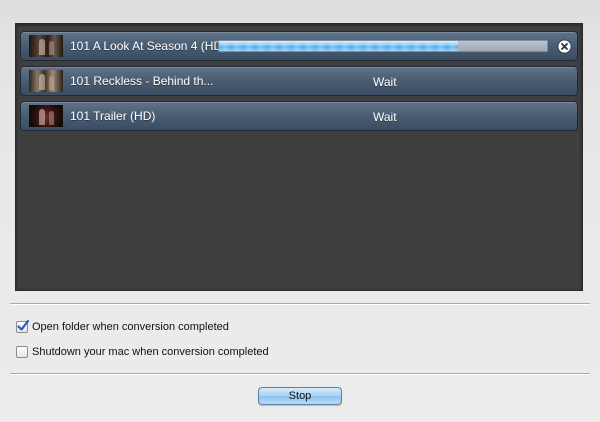 The width and height of the screenshot is (600, 422). Describe the element at coordinates (339, 46) in the screenshot. I see `progress-fill` at that location.